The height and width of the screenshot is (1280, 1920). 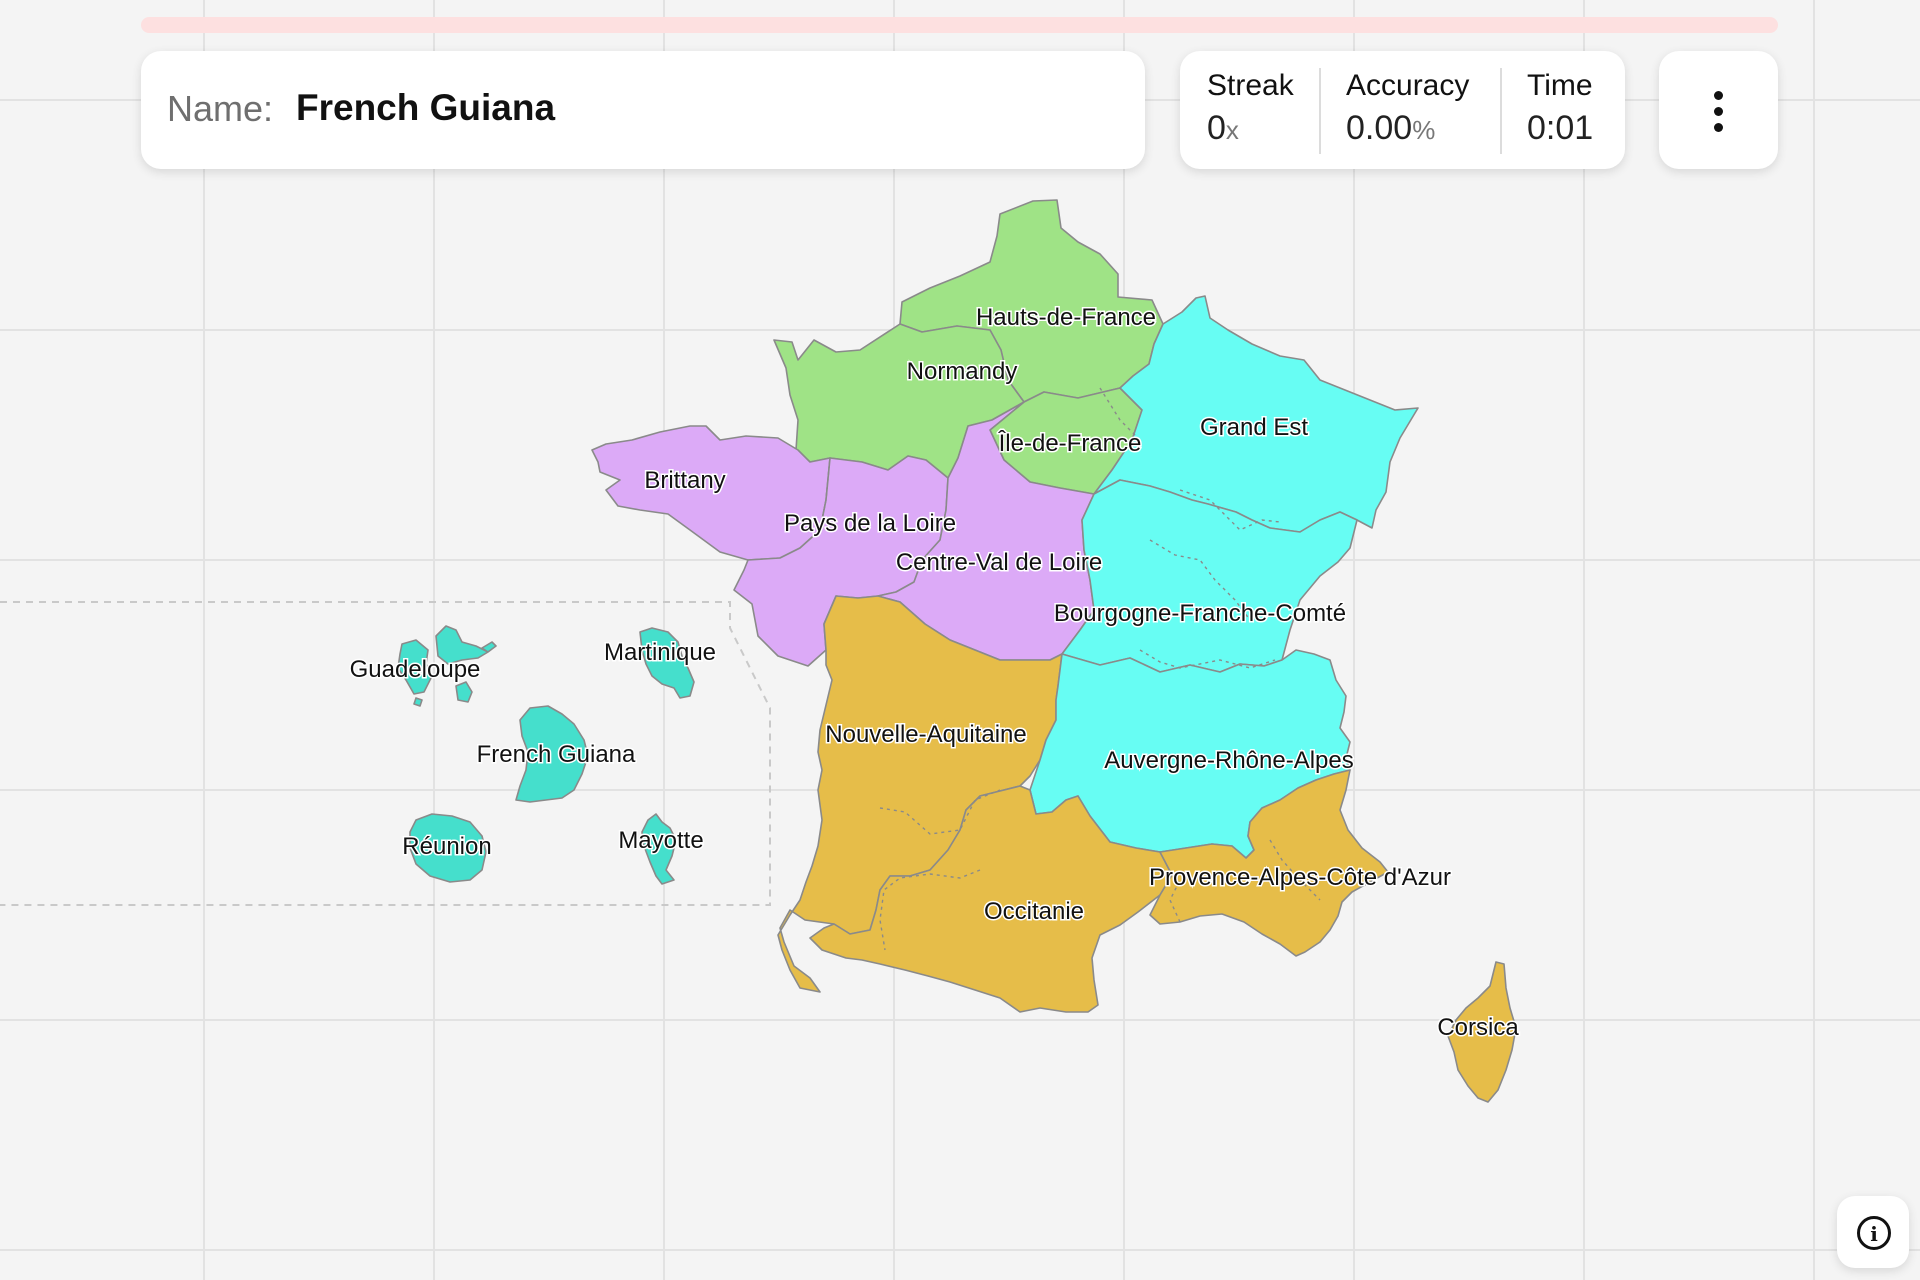 I want to click on label-reunion: Réunion, so click(x=446, y=846).